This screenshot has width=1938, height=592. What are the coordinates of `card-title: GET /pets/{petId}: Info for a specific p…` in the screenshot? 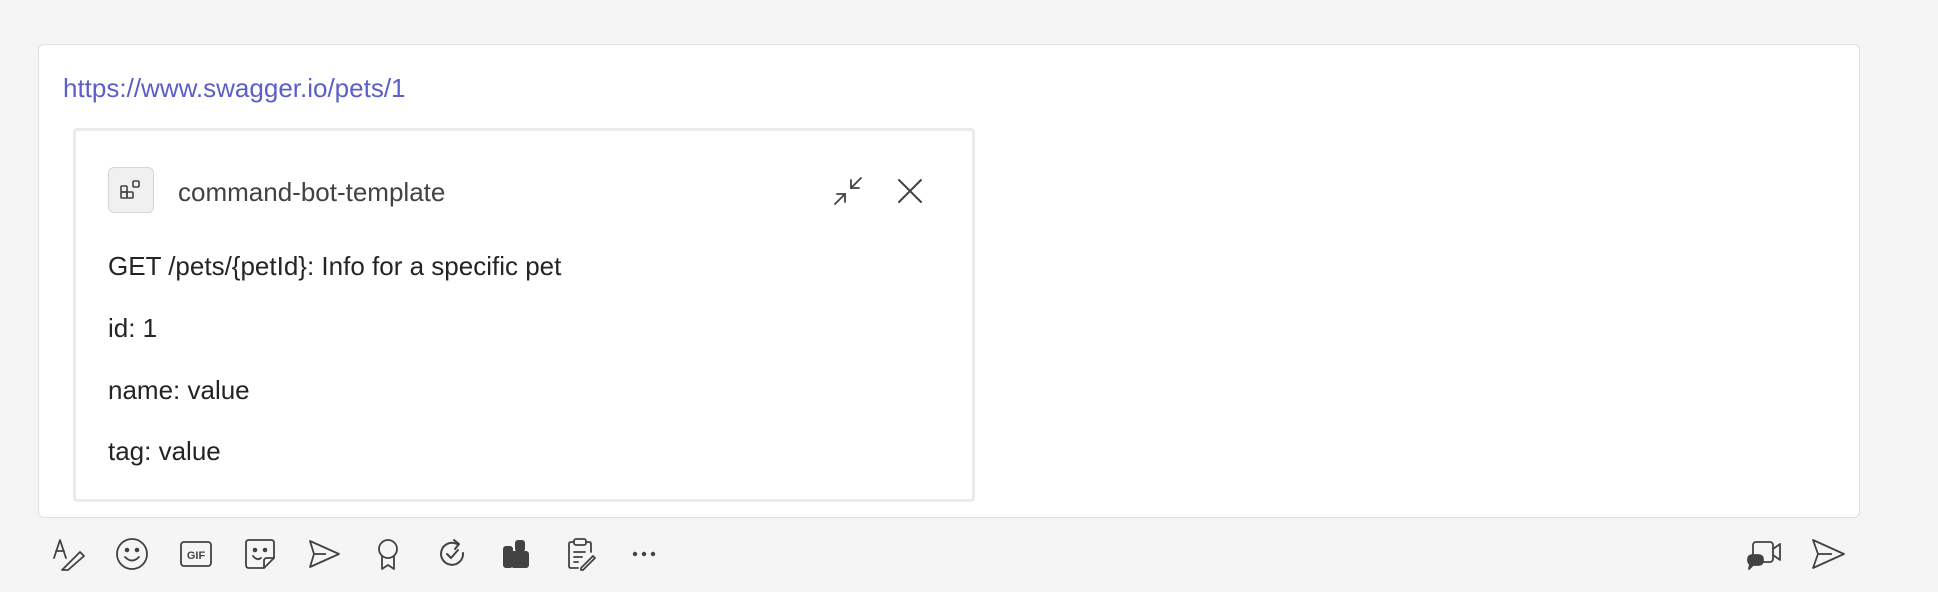 It's located at (335, 266).